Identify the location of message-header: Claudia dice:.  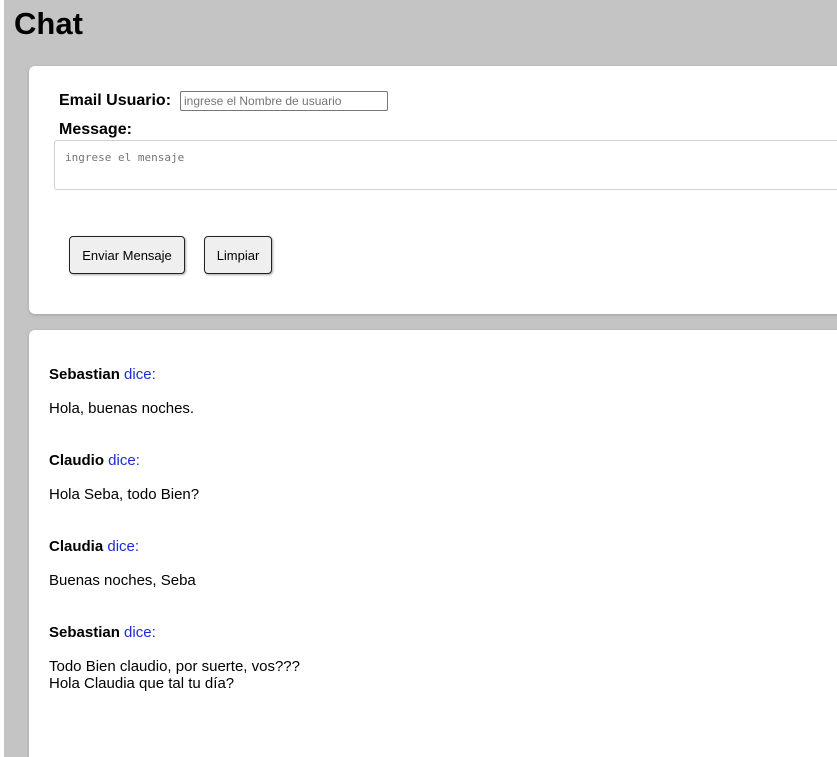
(439, 555).